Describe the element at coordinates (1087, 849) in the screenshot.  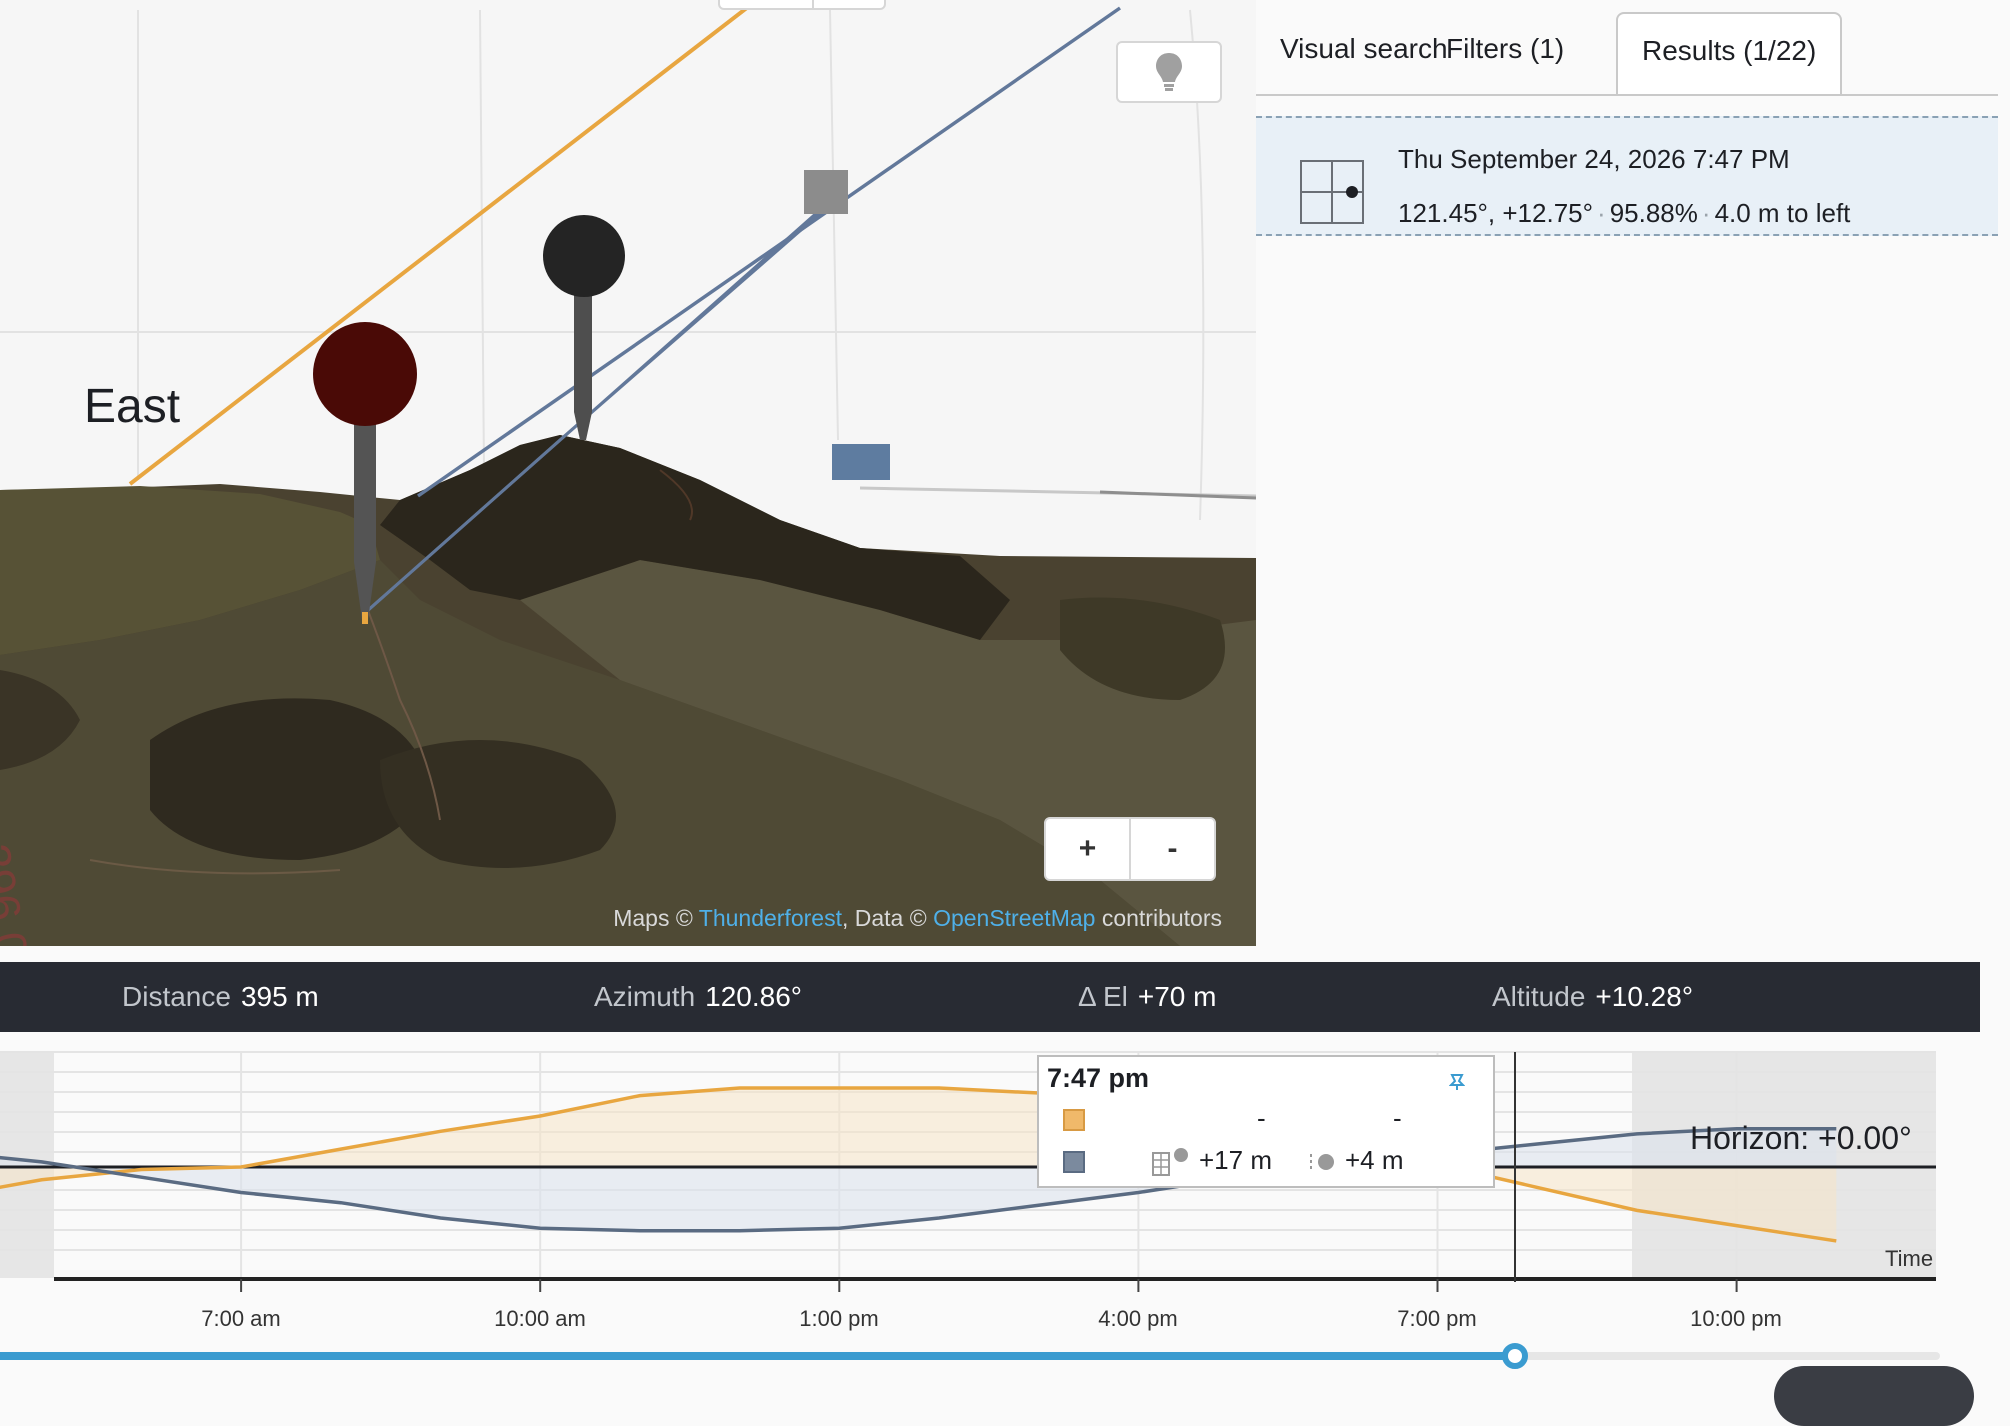
I see `zoom-in-button: +` at that location.